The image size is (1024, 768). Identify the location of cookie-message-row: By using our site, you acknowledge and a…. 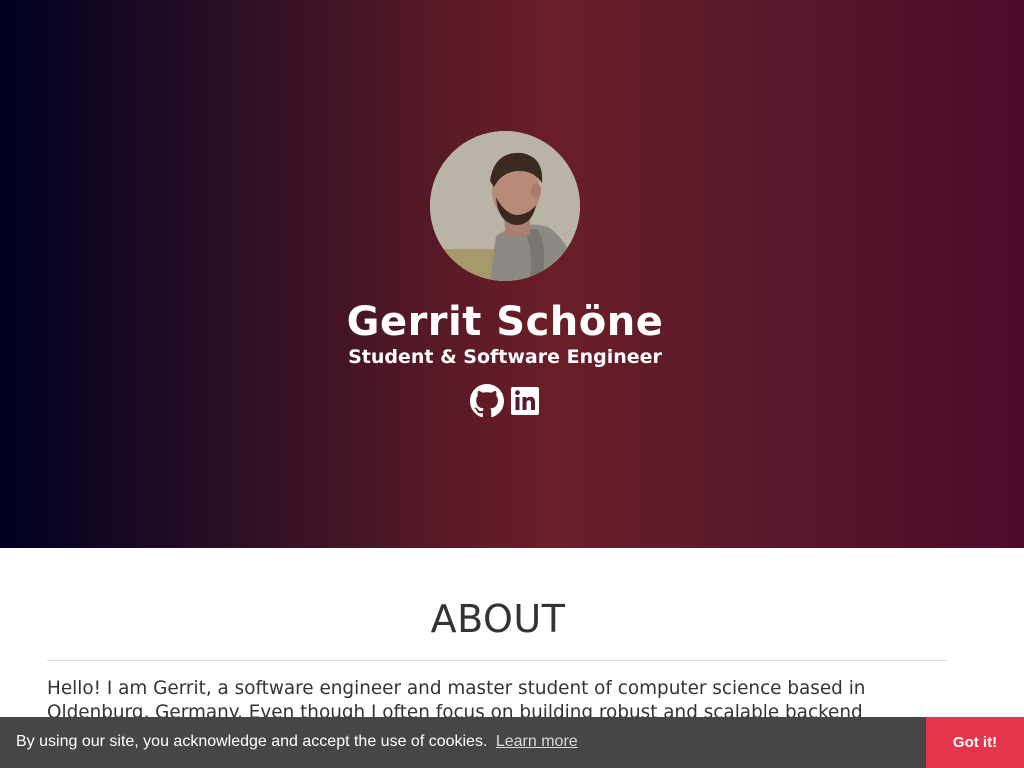
(297, 742).